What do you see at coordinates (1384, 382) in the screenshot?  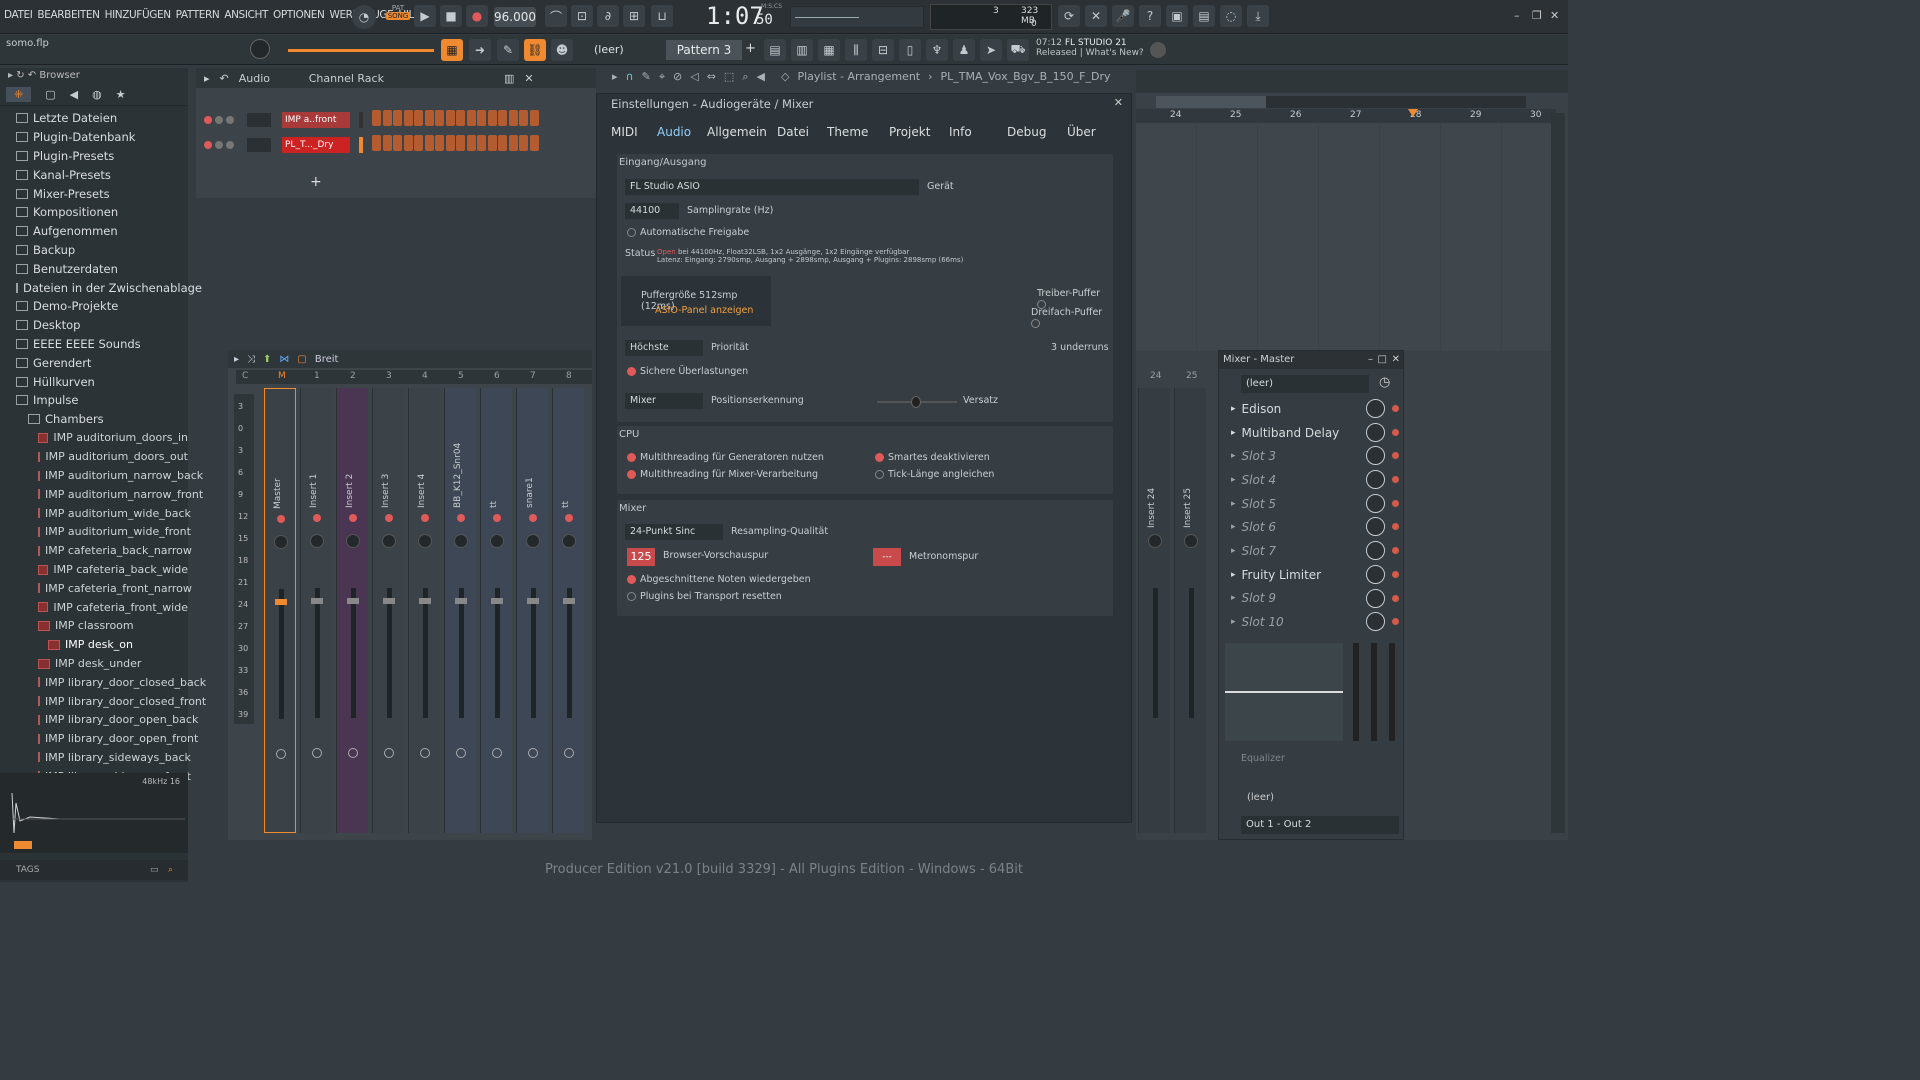 I see `master-clock-icon: ◷` at bounding box center [1384, 382].